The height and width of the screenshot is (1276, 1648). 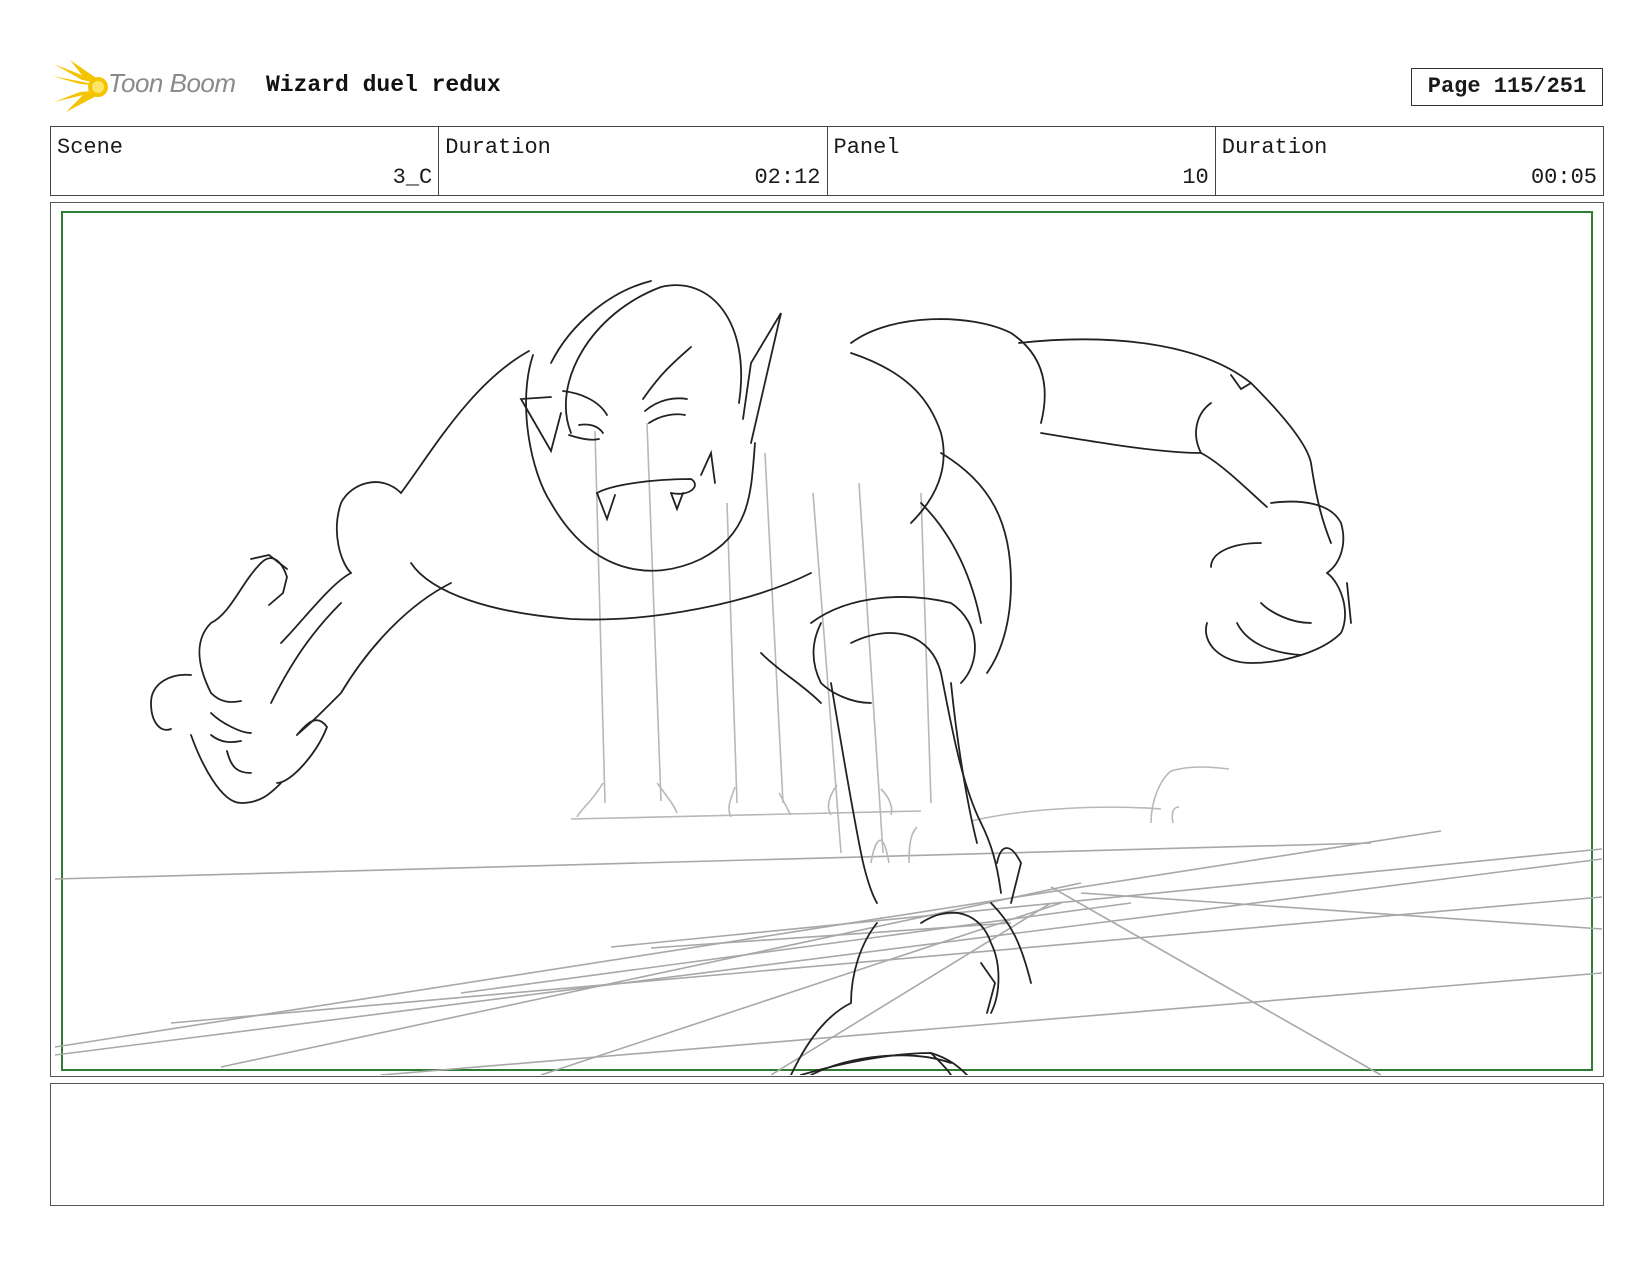 What do you see at coordinates (633, 161) in the screenshot?
I see `scene-duration-cell: Duration 02:12` at bounding box center [633, 161].